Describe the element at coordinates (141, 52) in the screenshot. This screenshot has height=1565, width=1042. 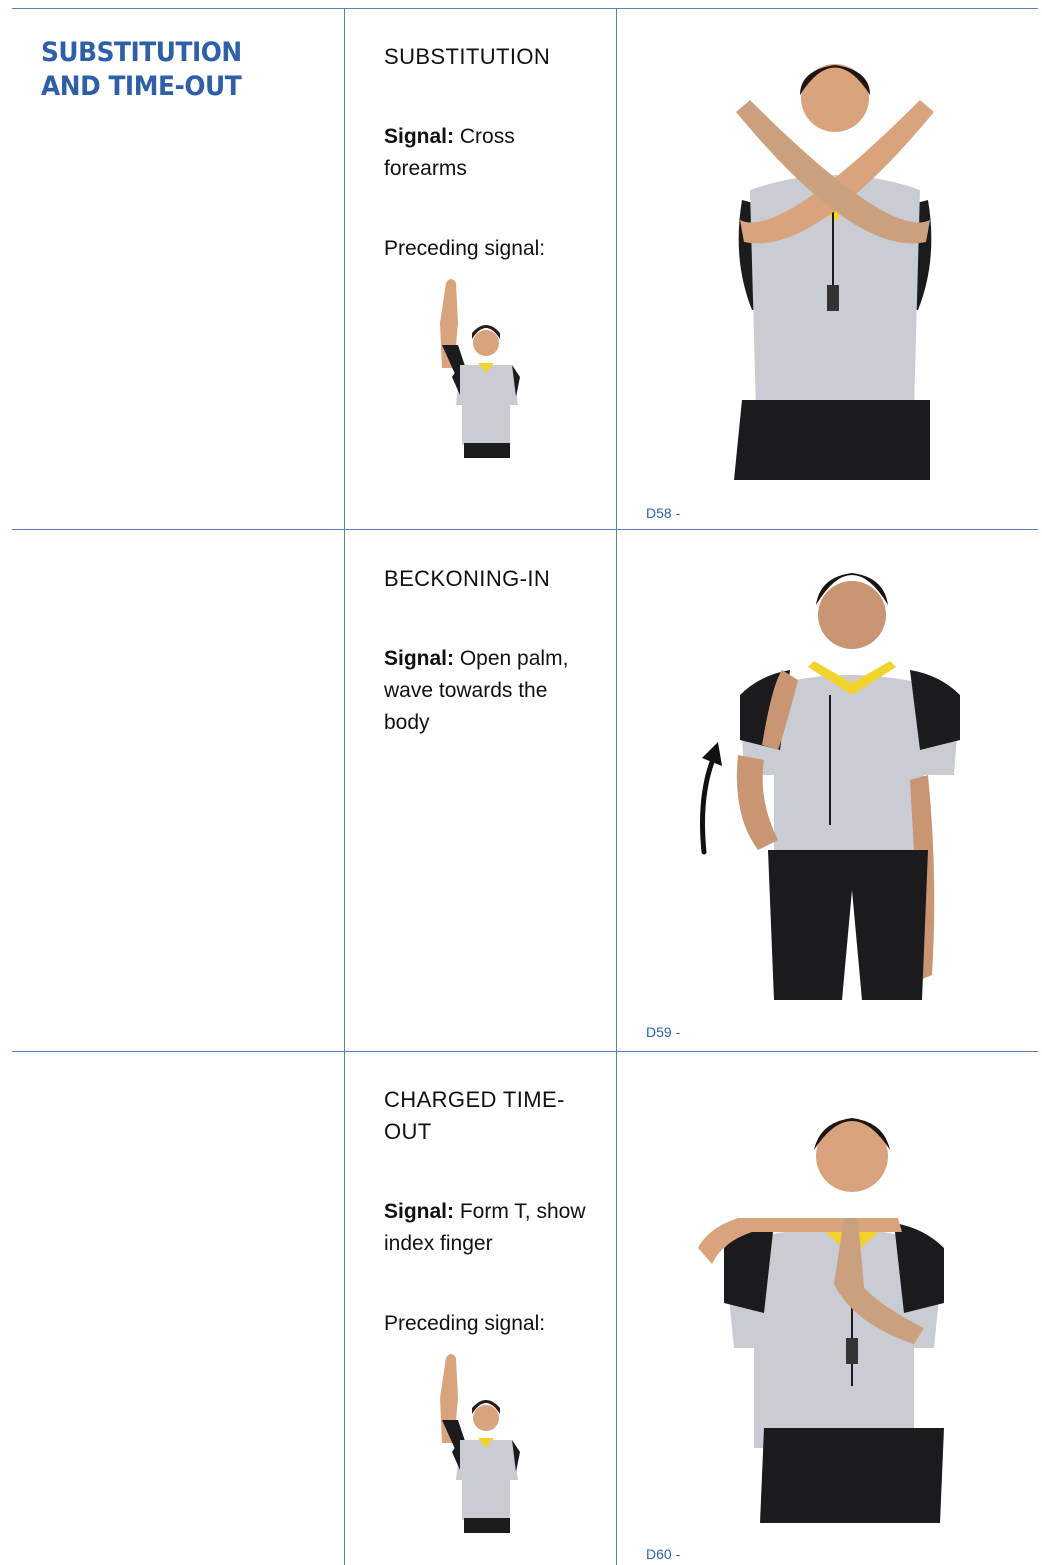
I see `section-title-line-1: SUBSTITUTION` at that location.